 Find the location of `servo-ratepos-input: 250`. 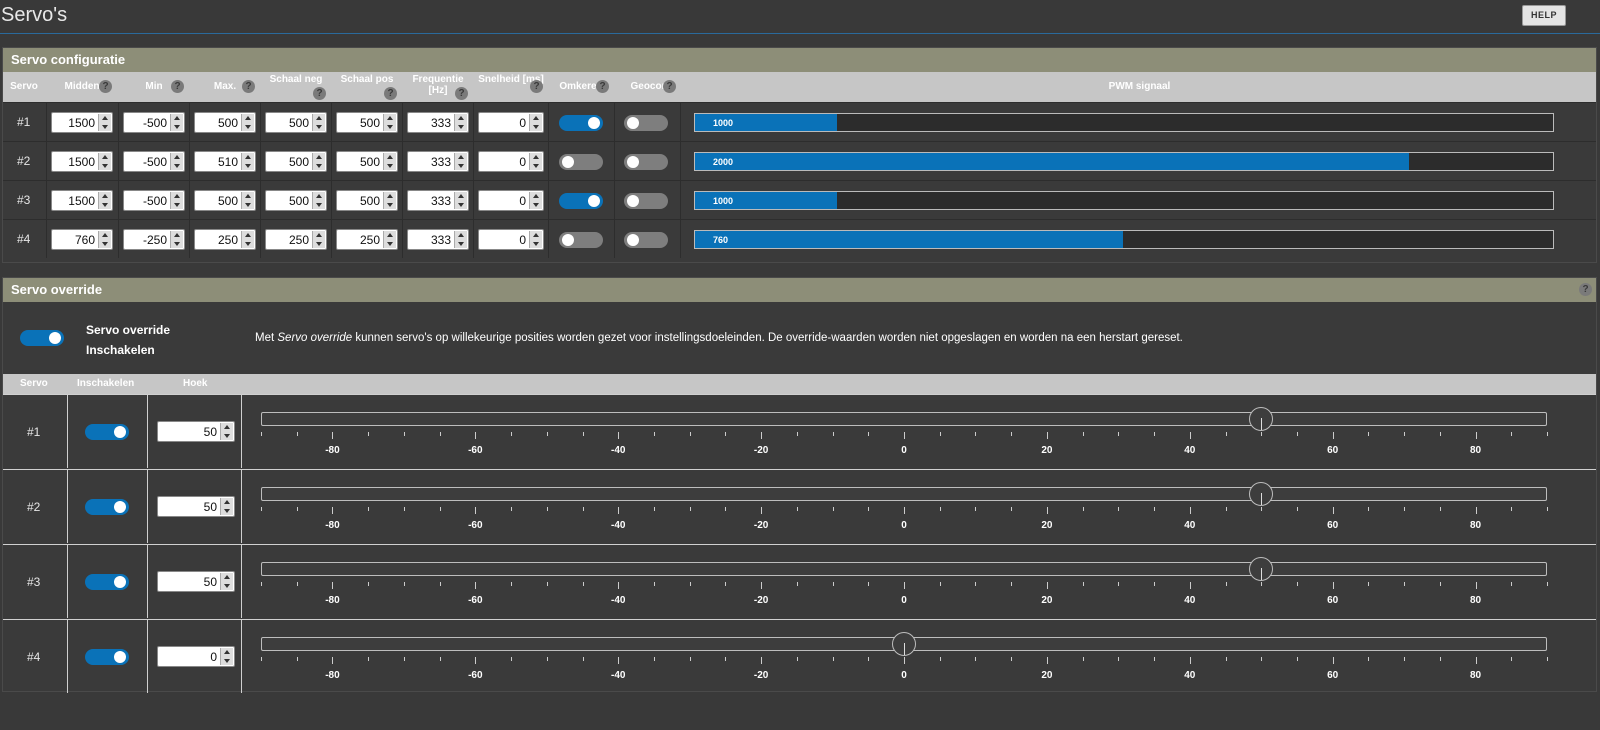

servo-ratepos-input: 250 is located at coordinates (367, 239).